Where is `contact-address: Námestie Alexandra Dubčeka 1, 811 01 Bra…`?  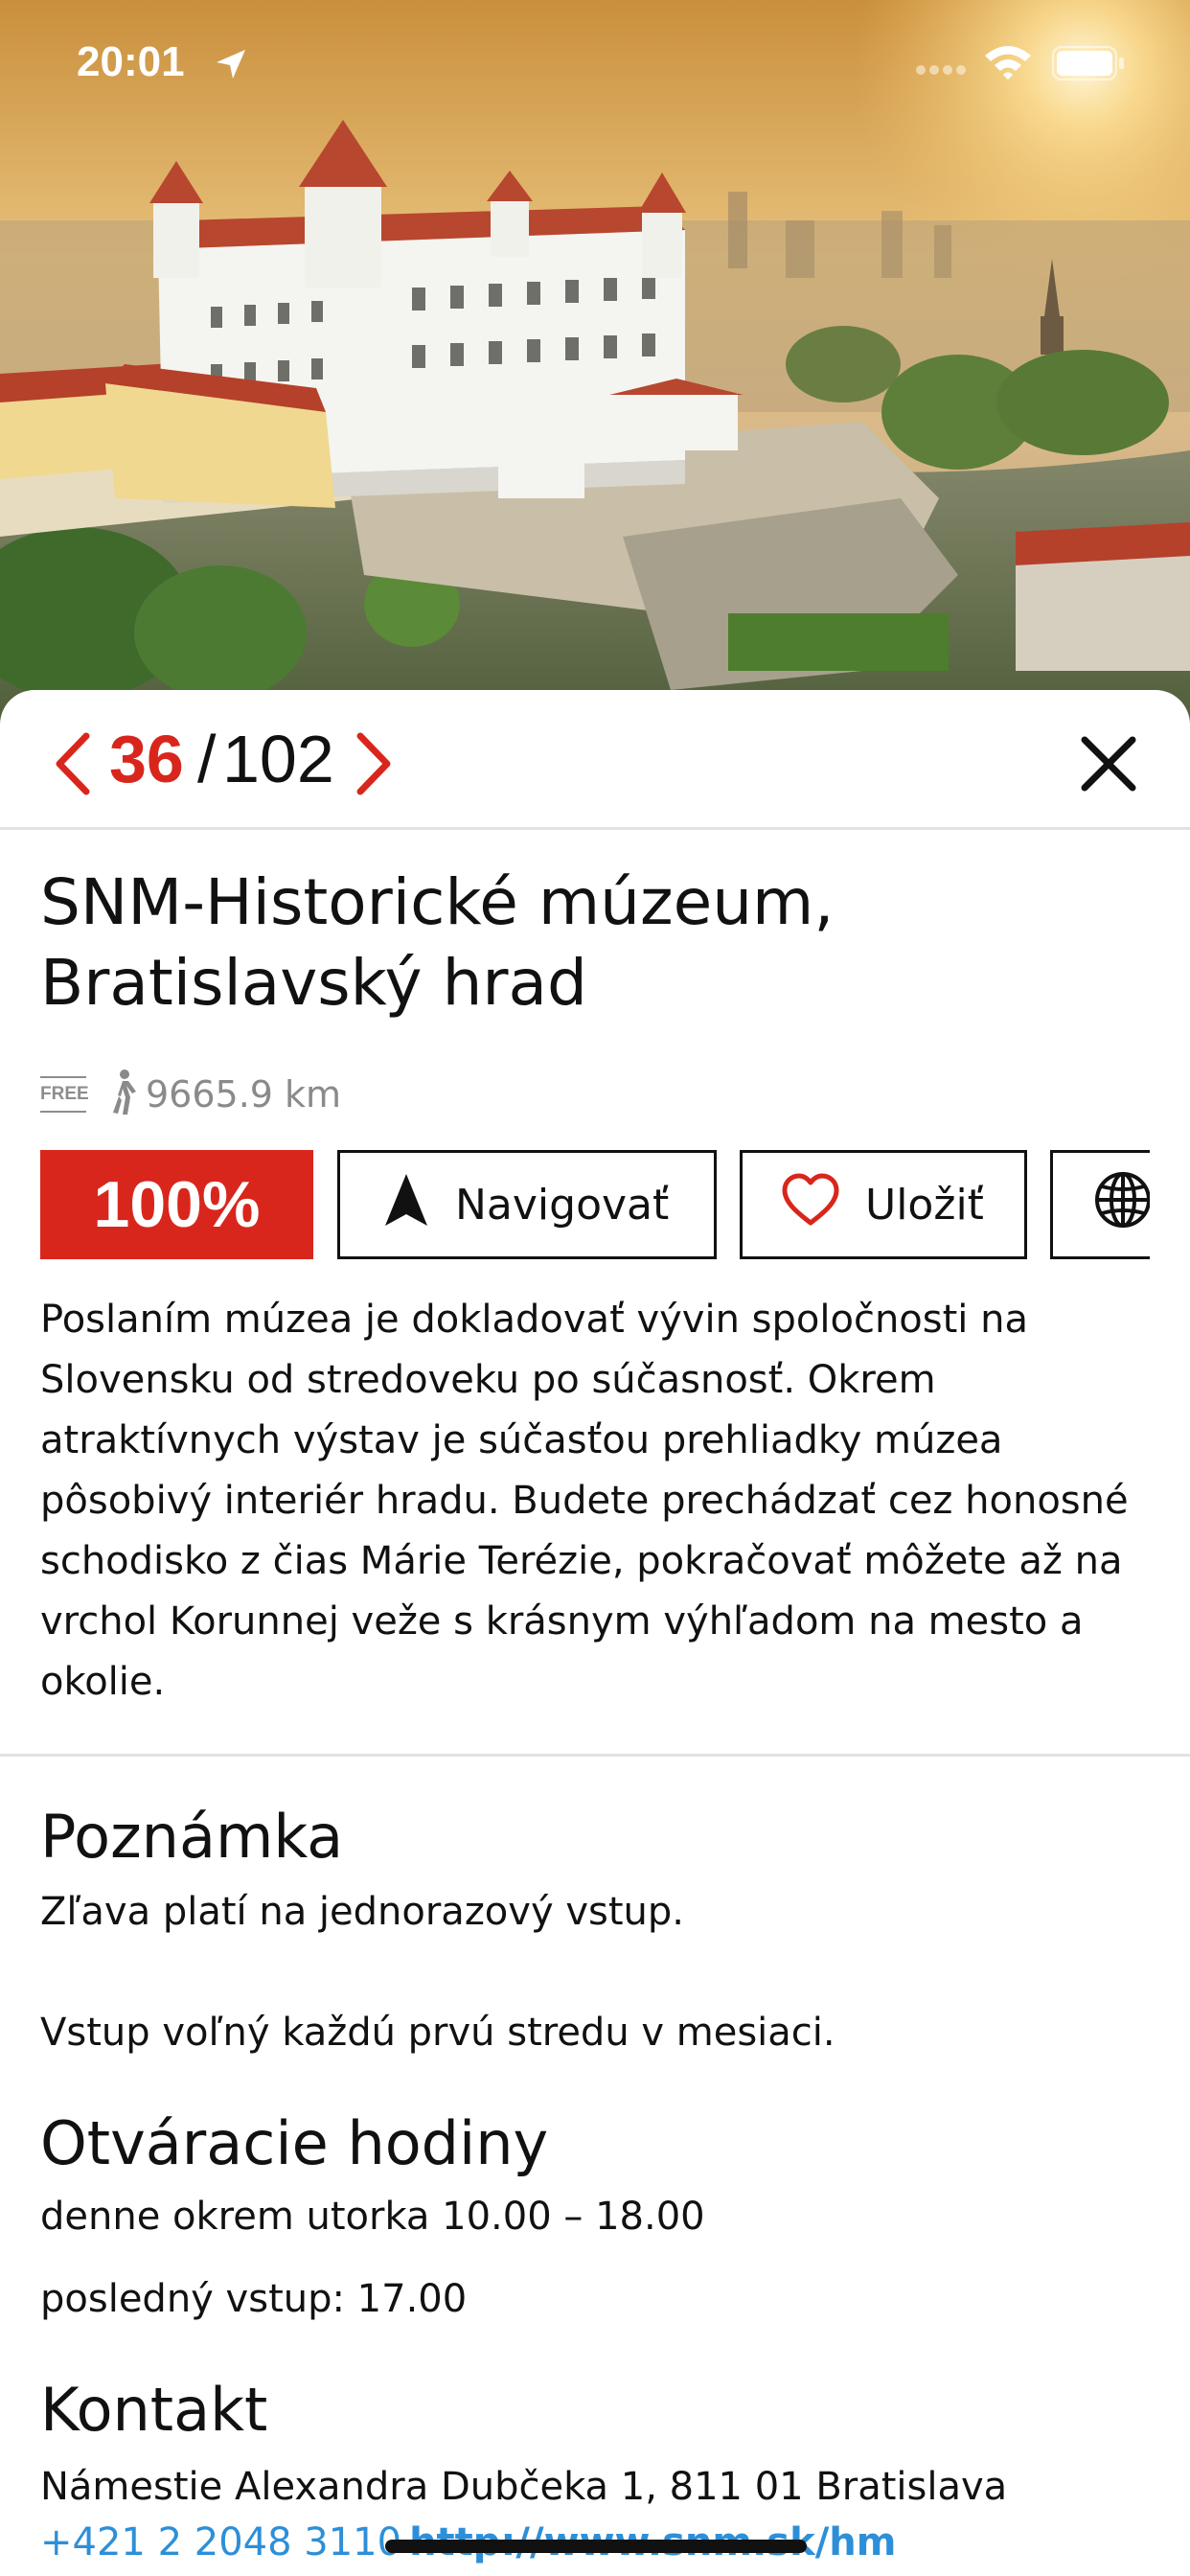 contact-address: Námestie Alexandra Dubčeka 1, 811 01 Bra… is located at coordinates (524, 2487).